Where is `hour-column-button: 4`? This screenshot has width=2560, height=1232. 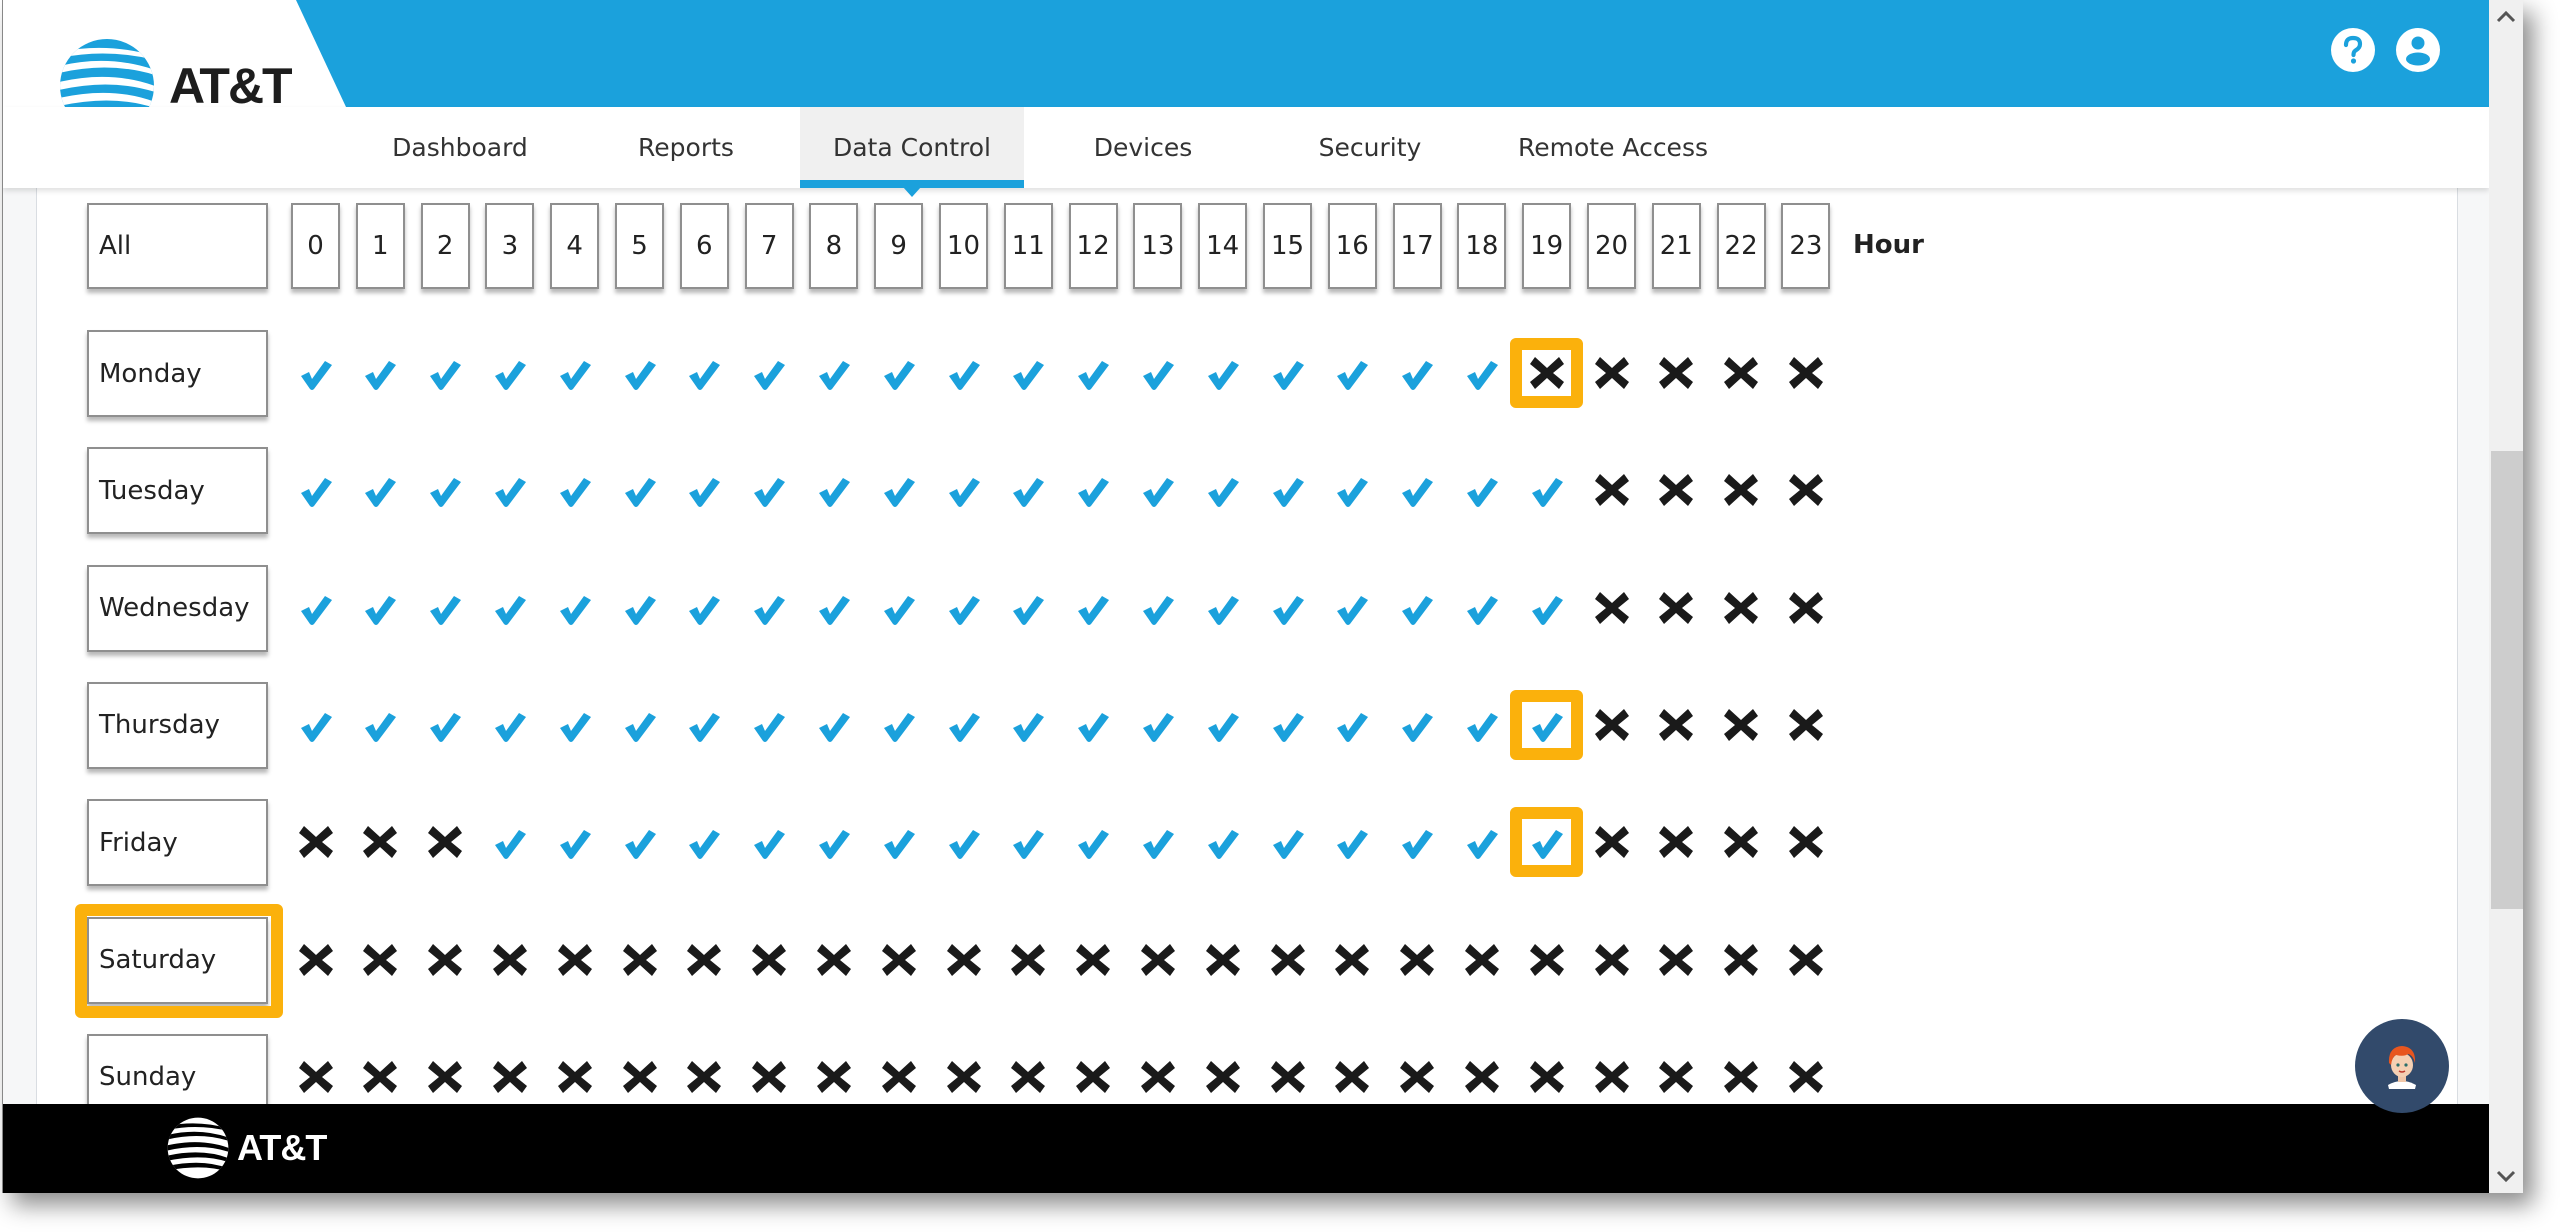
hour-column-button: 4 is located at coordinates (575, 246).